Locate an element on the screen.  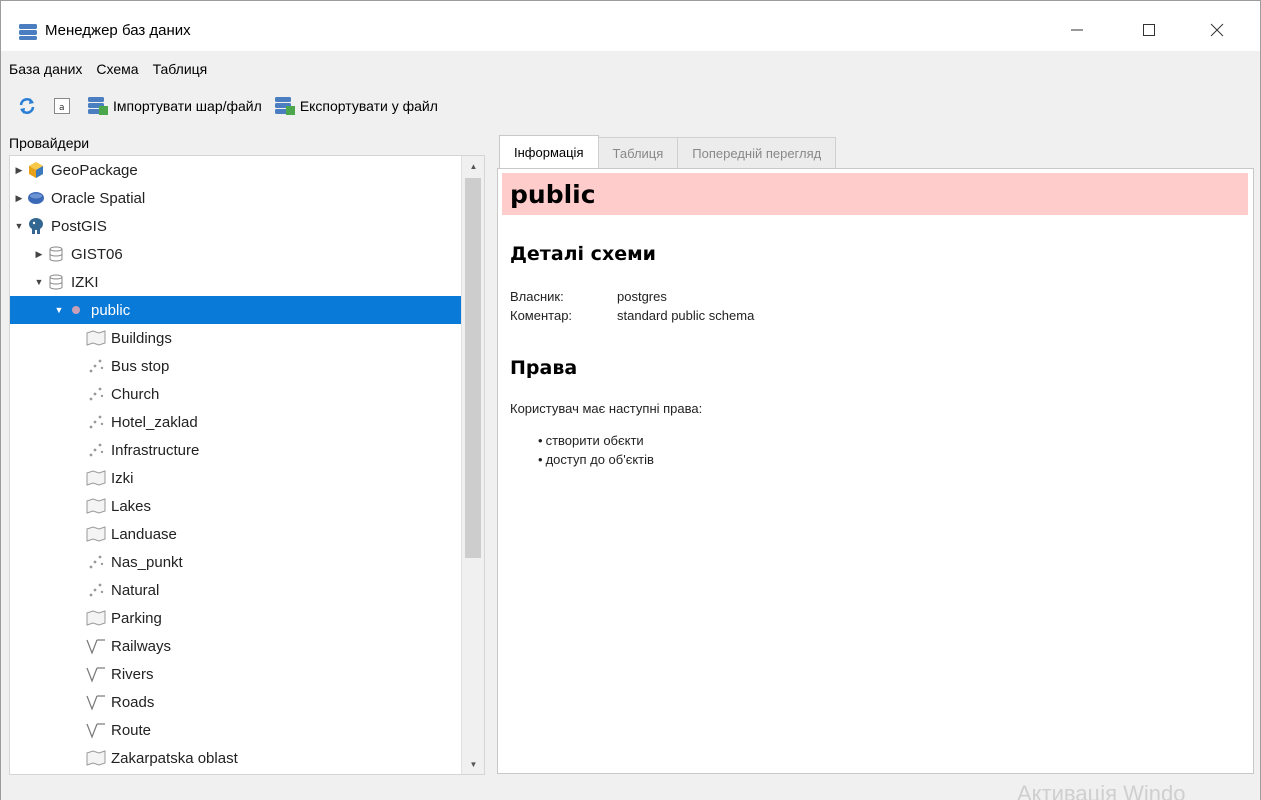
tree-item-hotel-zaklad: Hotel_zaklad is located at coordinates (236, 422).